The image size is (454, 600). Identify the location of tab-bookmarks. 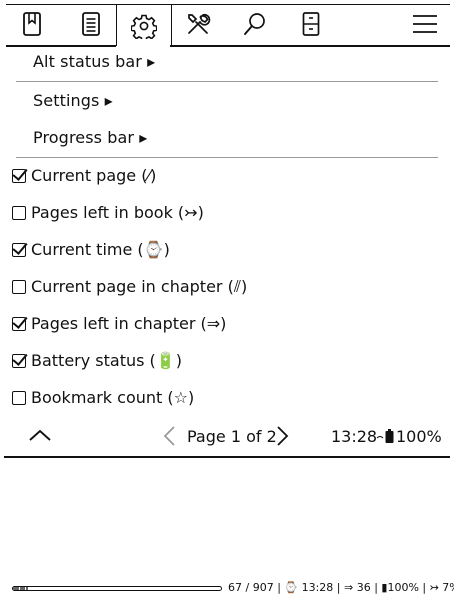
(32, 24).